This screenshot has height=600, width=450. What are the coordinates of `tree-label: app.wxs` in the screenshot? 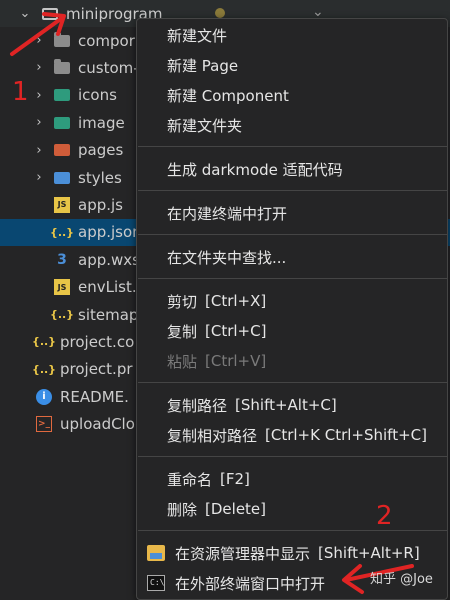 It's located at (109, 259).